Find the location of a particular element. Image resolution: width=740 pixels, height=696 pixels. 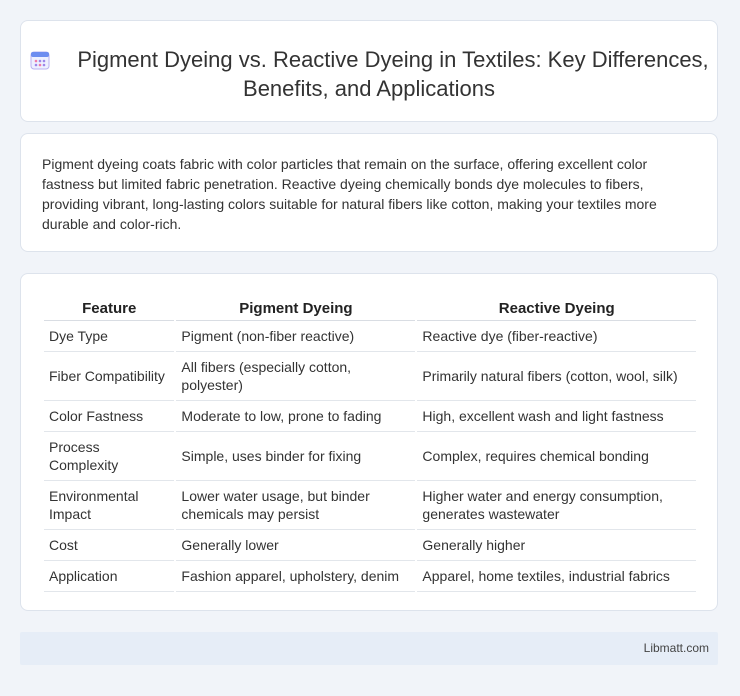

table-cell: High, excellent wash and light fastness is located at coordinates (556, 416).